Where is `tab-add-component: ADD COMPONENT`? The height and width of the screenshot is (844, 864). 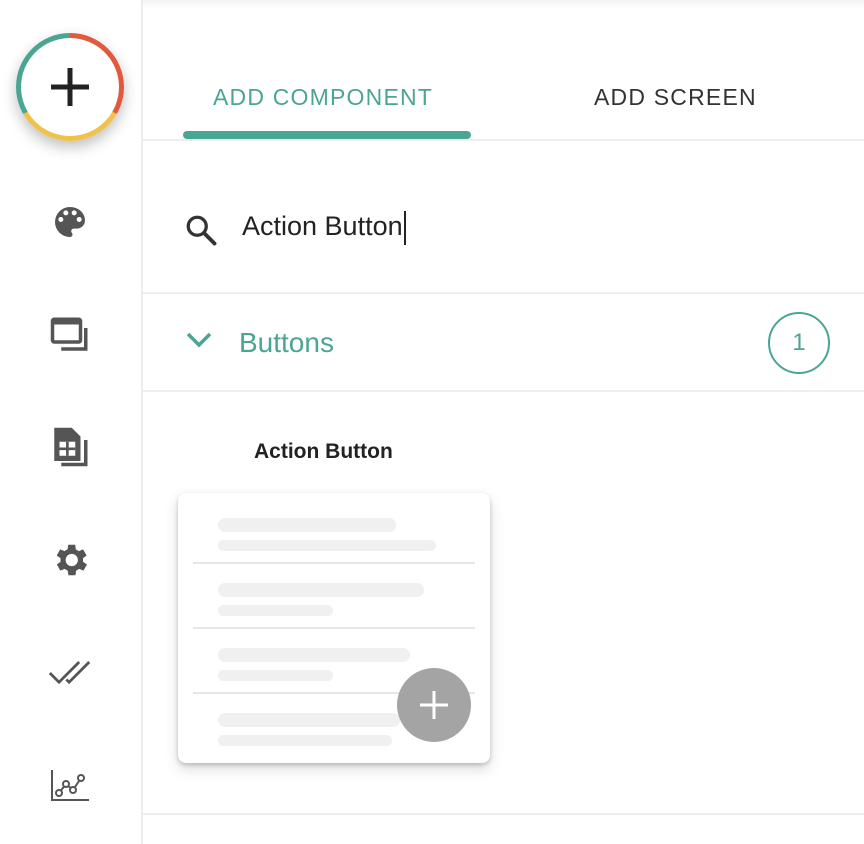
tab-add-component: ADD COMPONENT is located at coordinates (323, 97).